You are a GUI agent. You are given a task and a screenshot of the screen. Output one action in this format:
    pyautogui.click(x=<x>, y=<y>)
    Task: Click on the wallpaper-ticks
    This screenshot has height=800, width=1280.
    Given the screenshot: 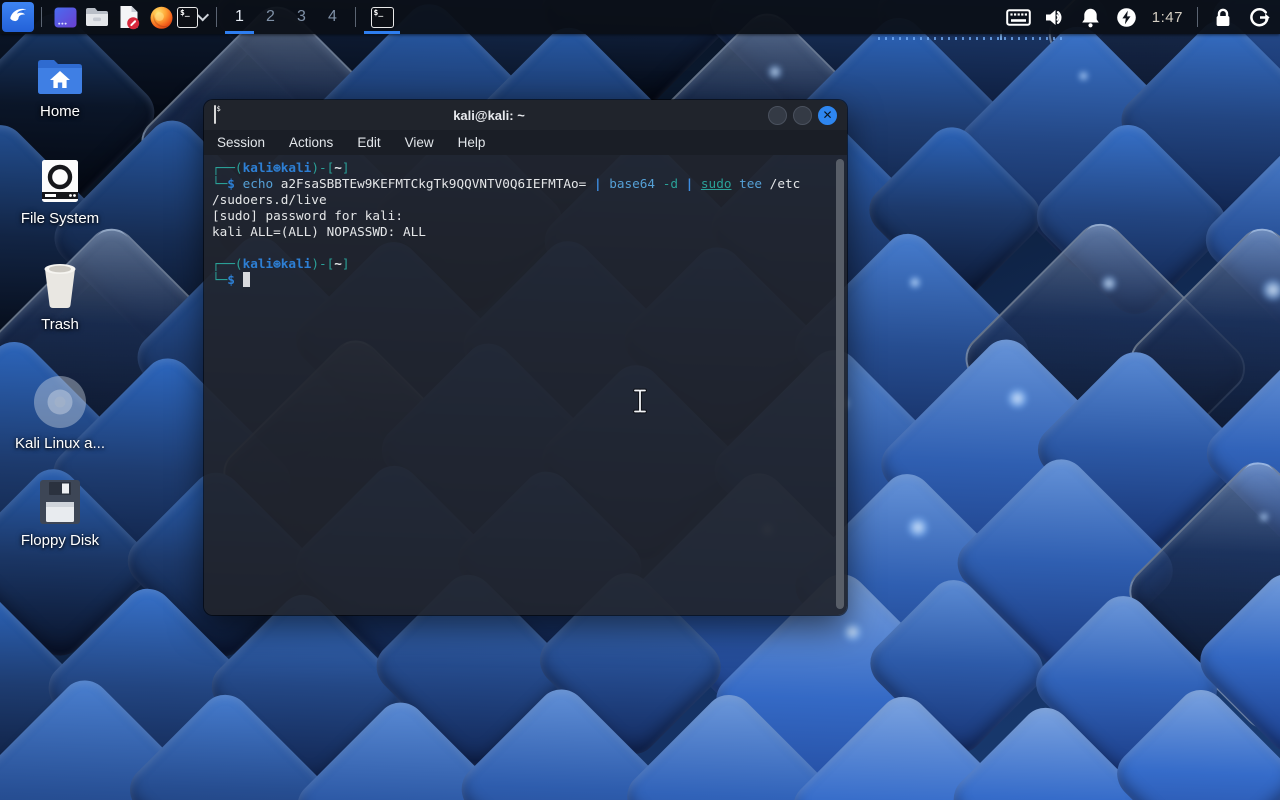 What is the action you would take?
    pyautogui.click(x=972, y=38)
    